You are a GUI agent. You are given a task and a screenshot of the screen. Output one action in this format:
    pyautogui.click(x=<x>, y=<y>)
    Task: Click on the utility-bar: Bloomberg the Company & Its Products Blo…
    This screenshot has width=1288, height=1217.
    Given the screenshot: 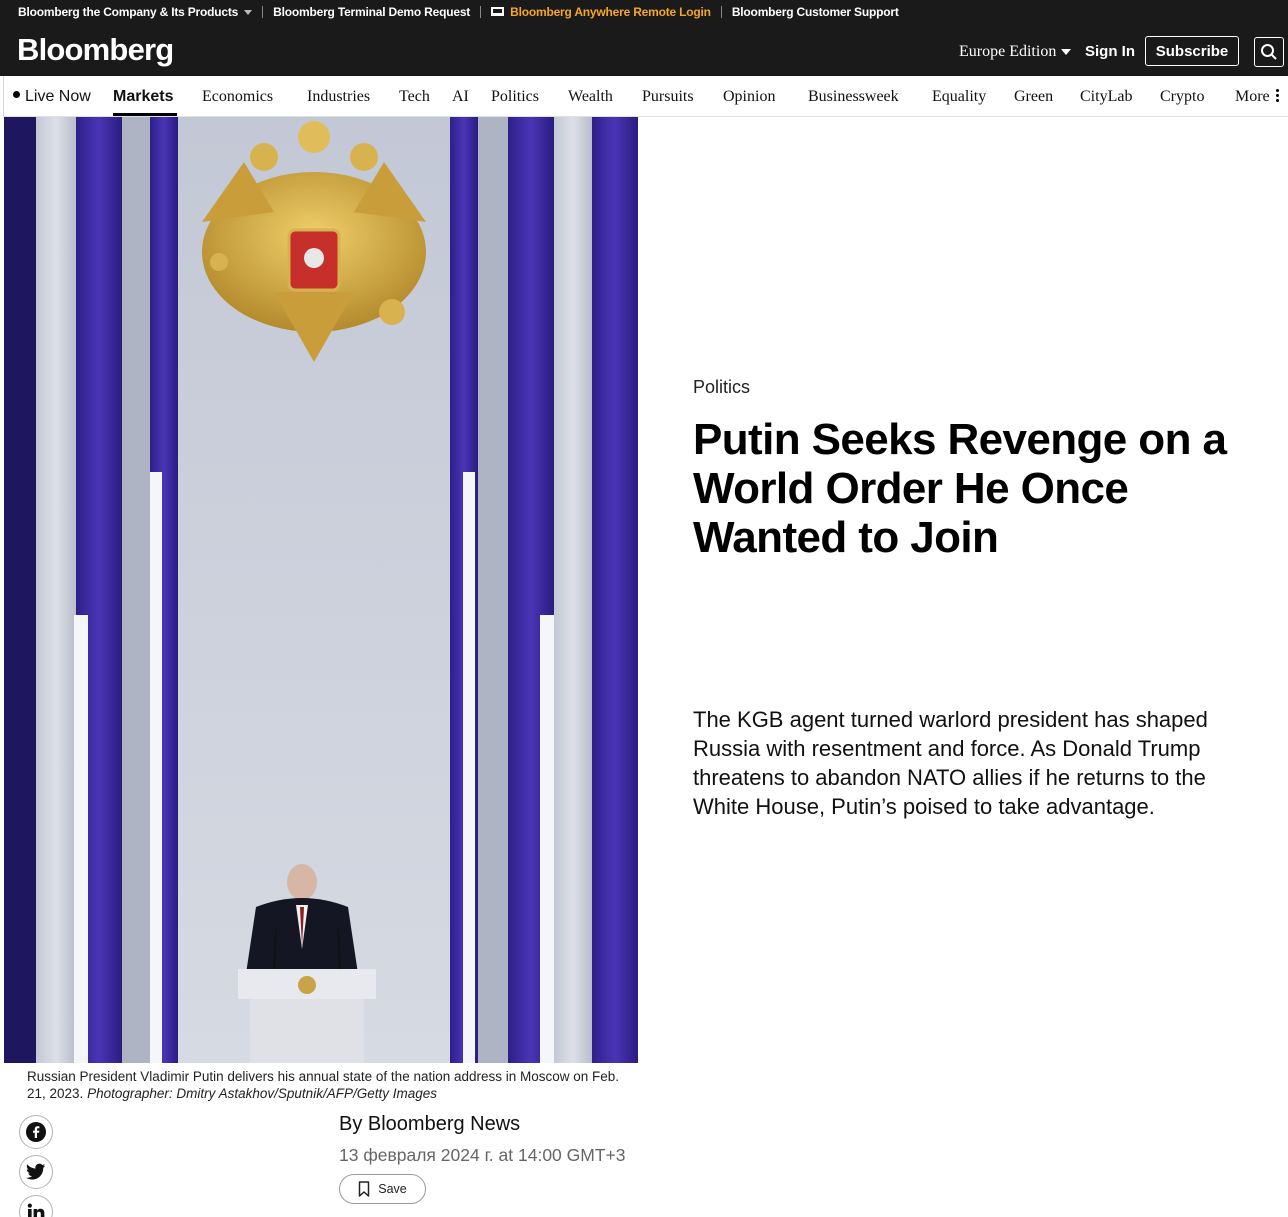 What is the action you would take?
    pyautogui.click(x=644, y=12)
    